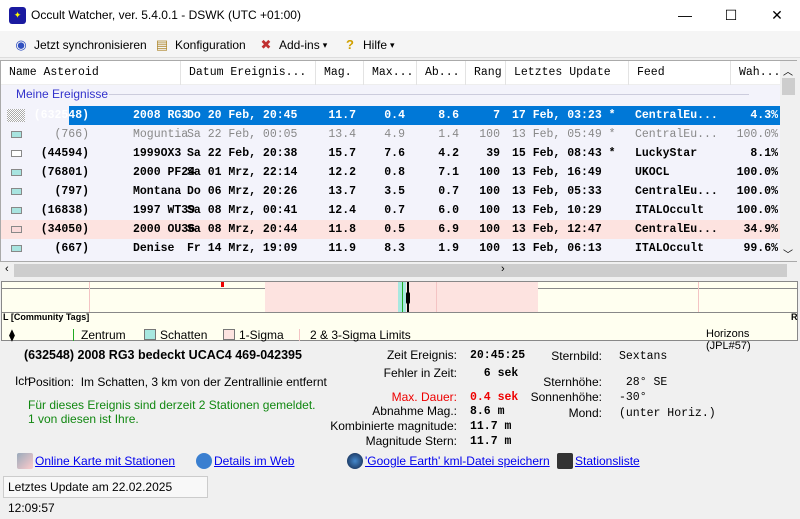  I want to click on cell-name: 1999OX3, so click(157, 153).